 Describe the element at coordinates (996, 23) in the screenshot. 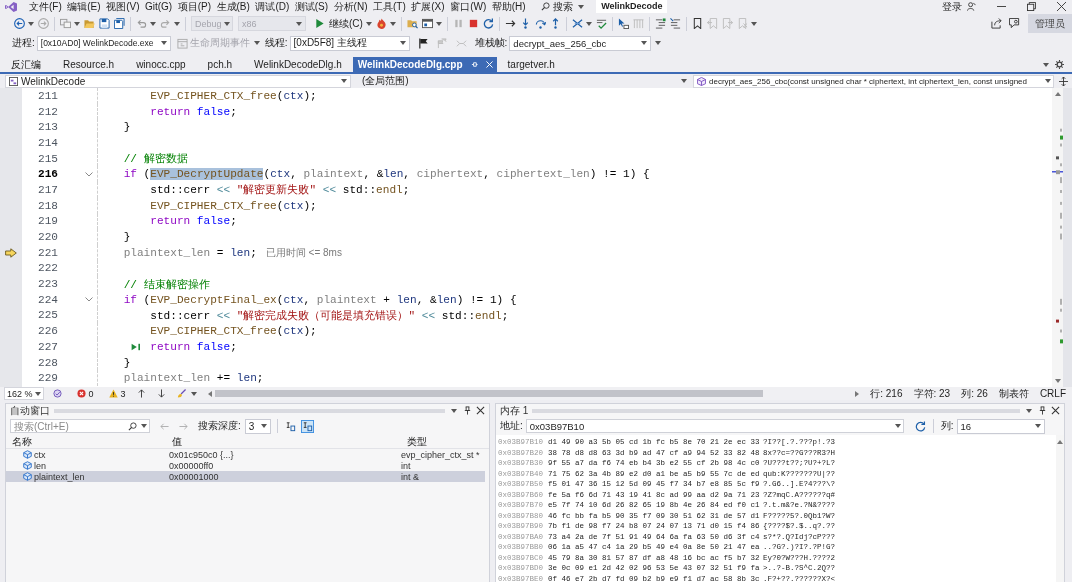

I see `share-icon` at that location.